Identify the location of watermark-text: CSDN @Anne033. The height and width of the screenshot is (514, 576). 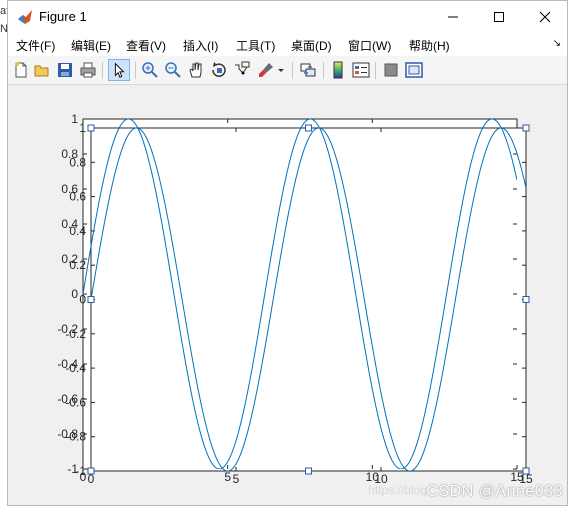
(494, 491).